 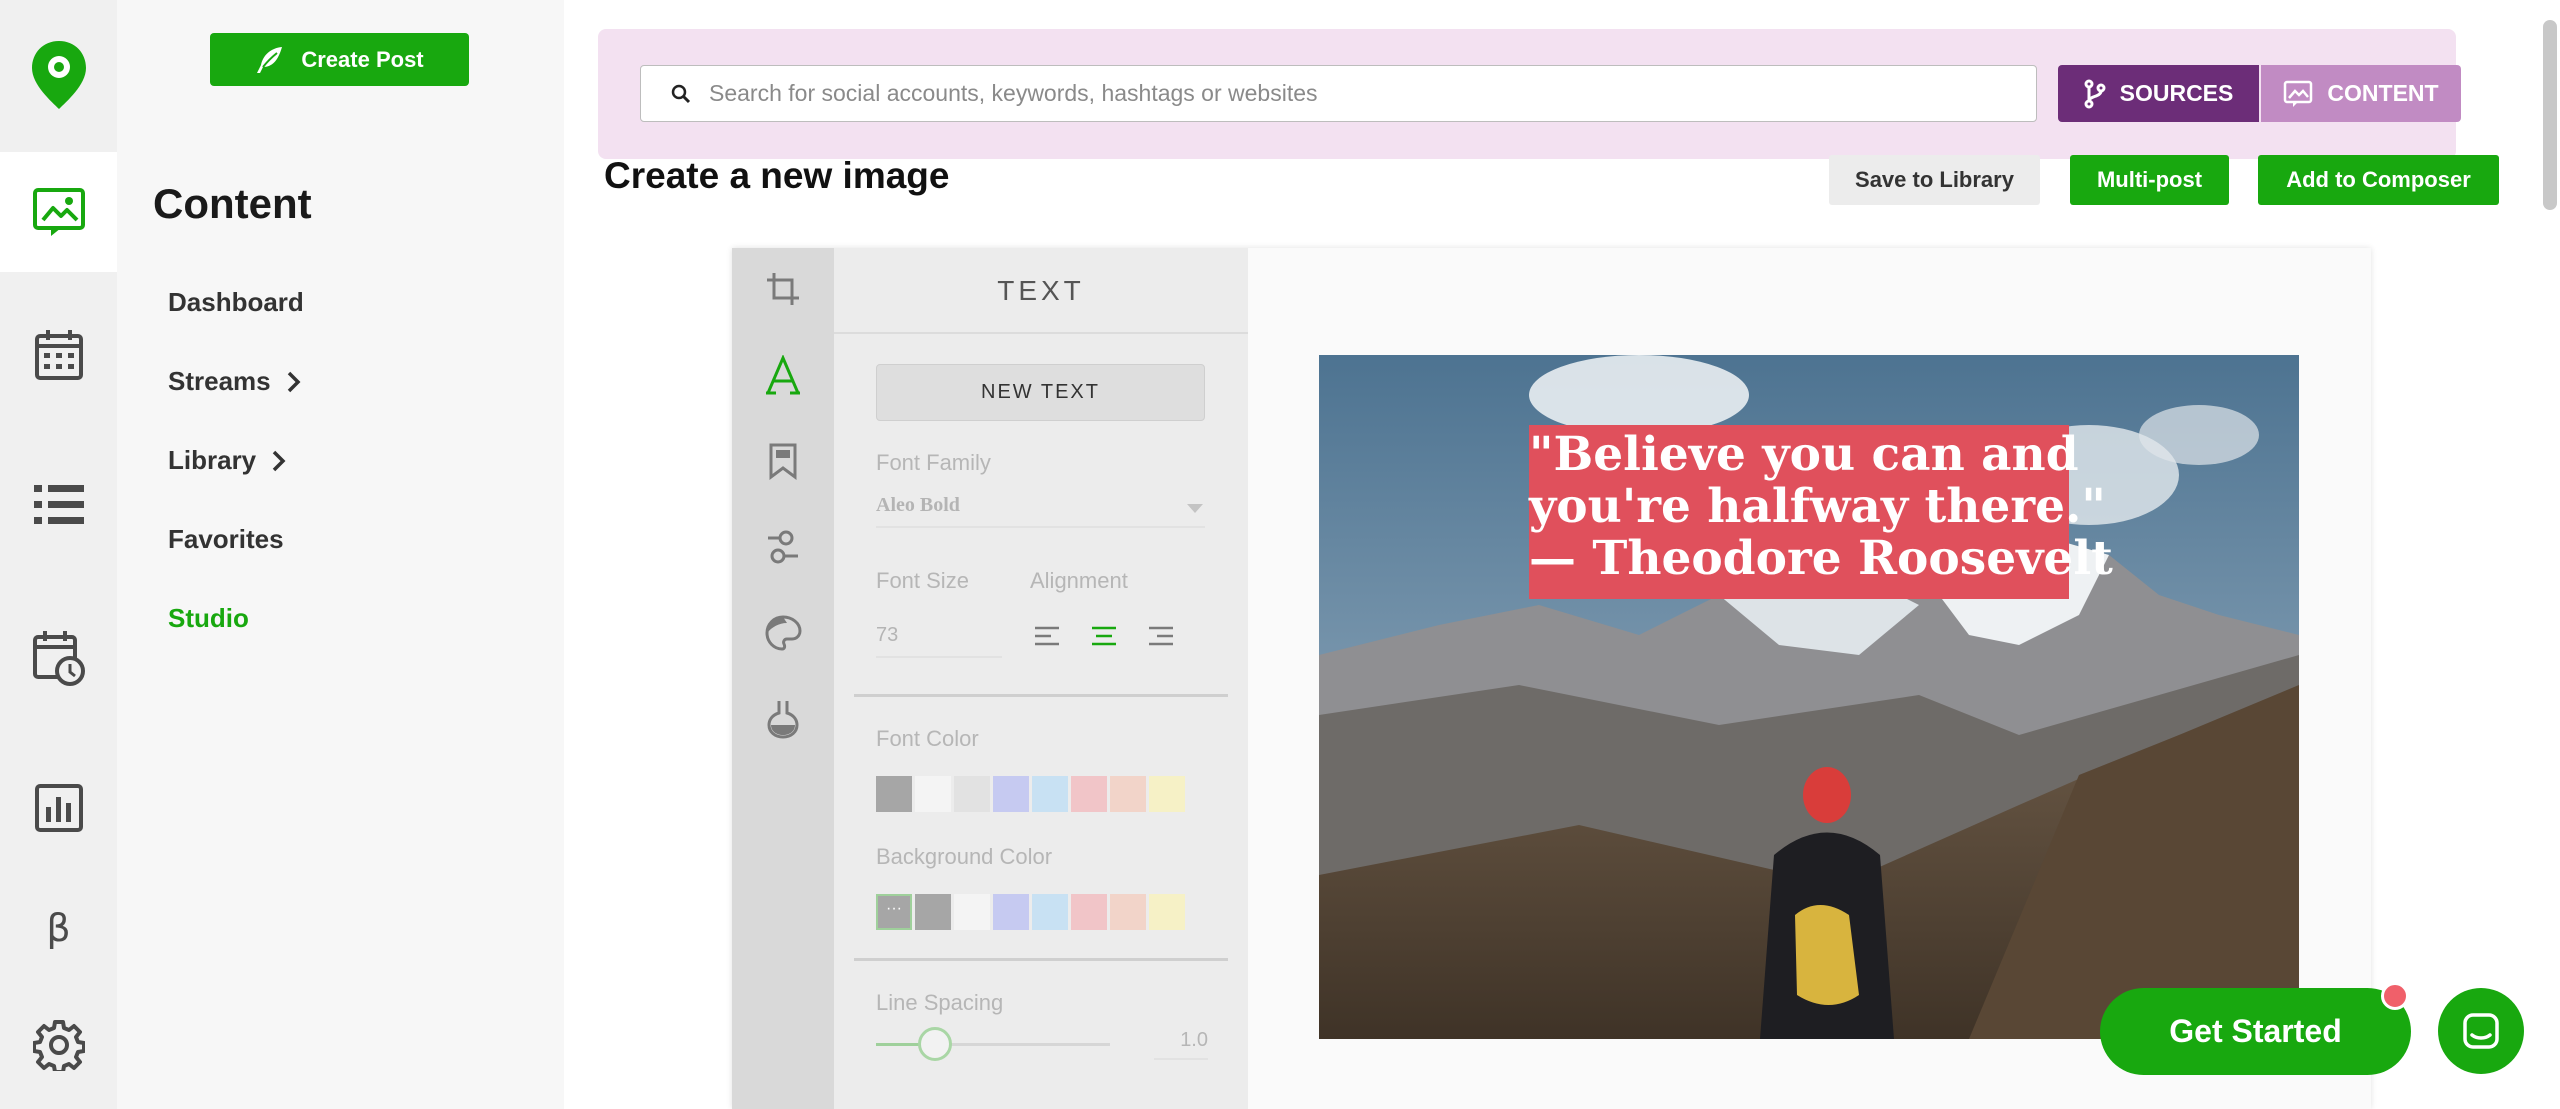 What do you see at coordinates (1934, 180) in the screenshot?
I see `save-to-library-button: Save to Library` at bounding box center [1934, 180].